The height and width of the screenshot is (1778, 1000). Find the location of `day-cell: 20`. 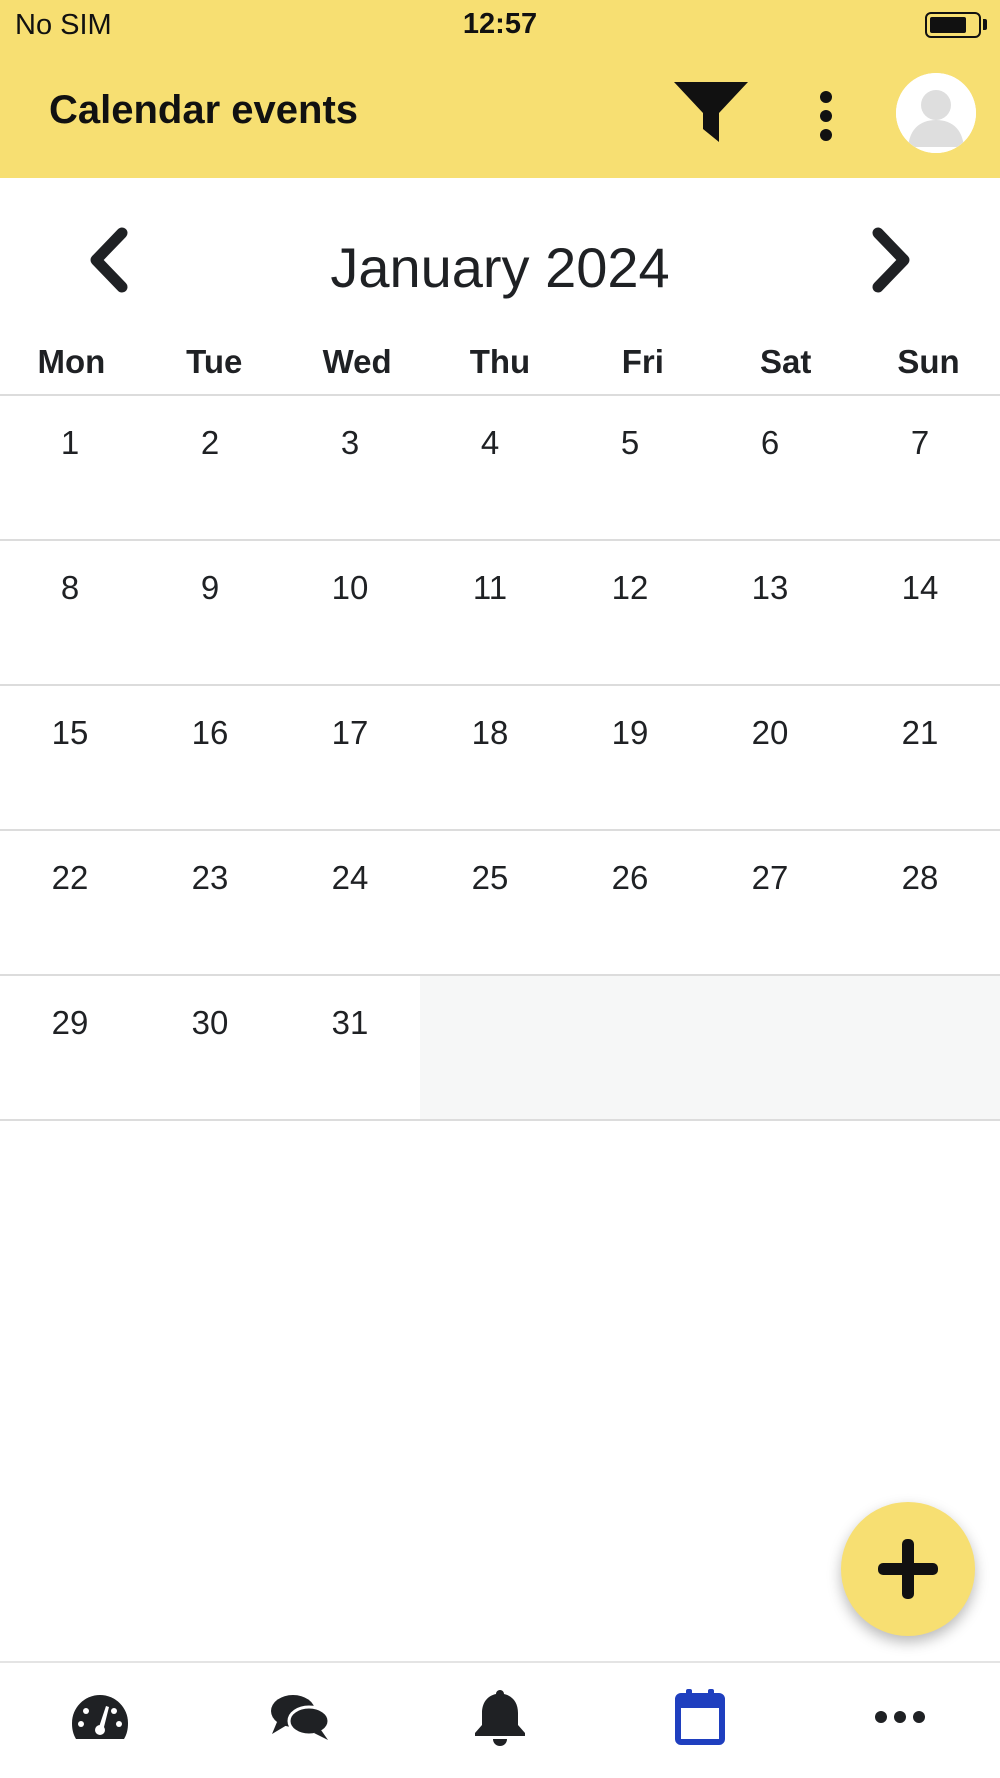

day-cell: 20 is located at coordinates (770, 757).